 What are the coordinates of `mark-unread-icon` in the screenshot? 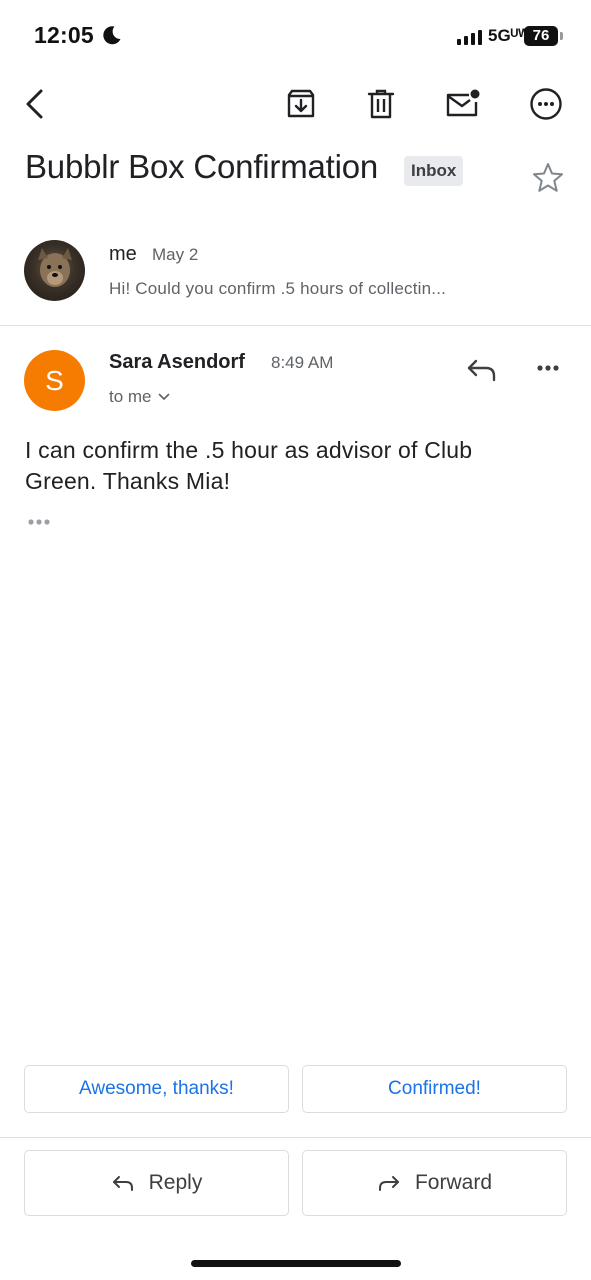 It's located at (463, 103).